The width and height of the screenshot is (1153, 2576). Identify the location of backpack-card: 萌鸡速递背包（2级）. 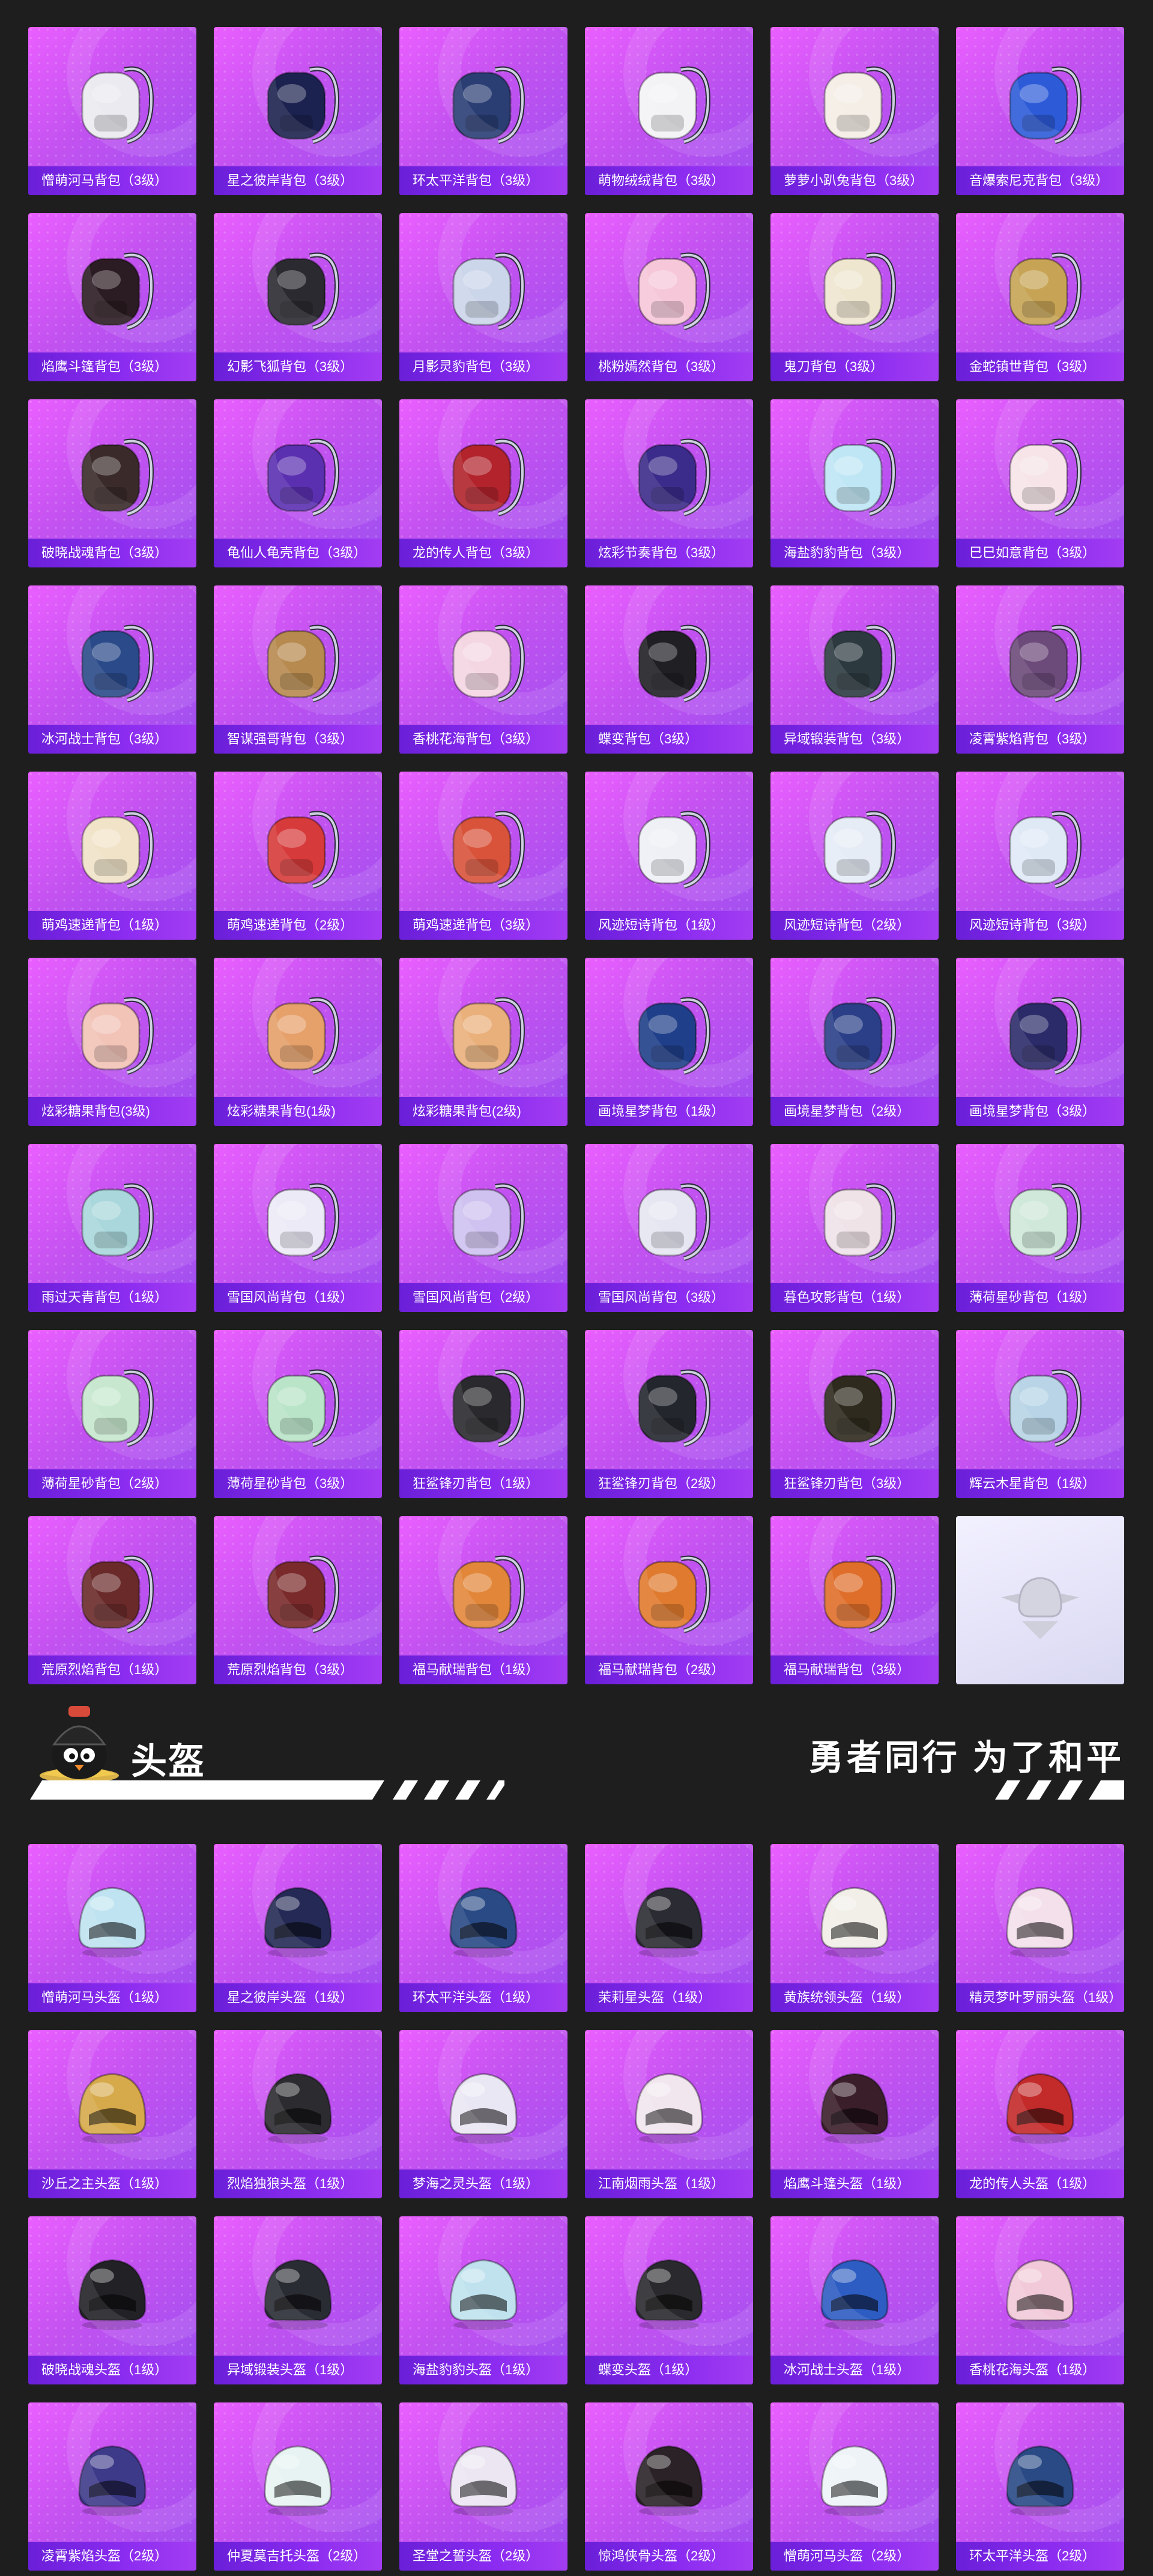
(298, 856).